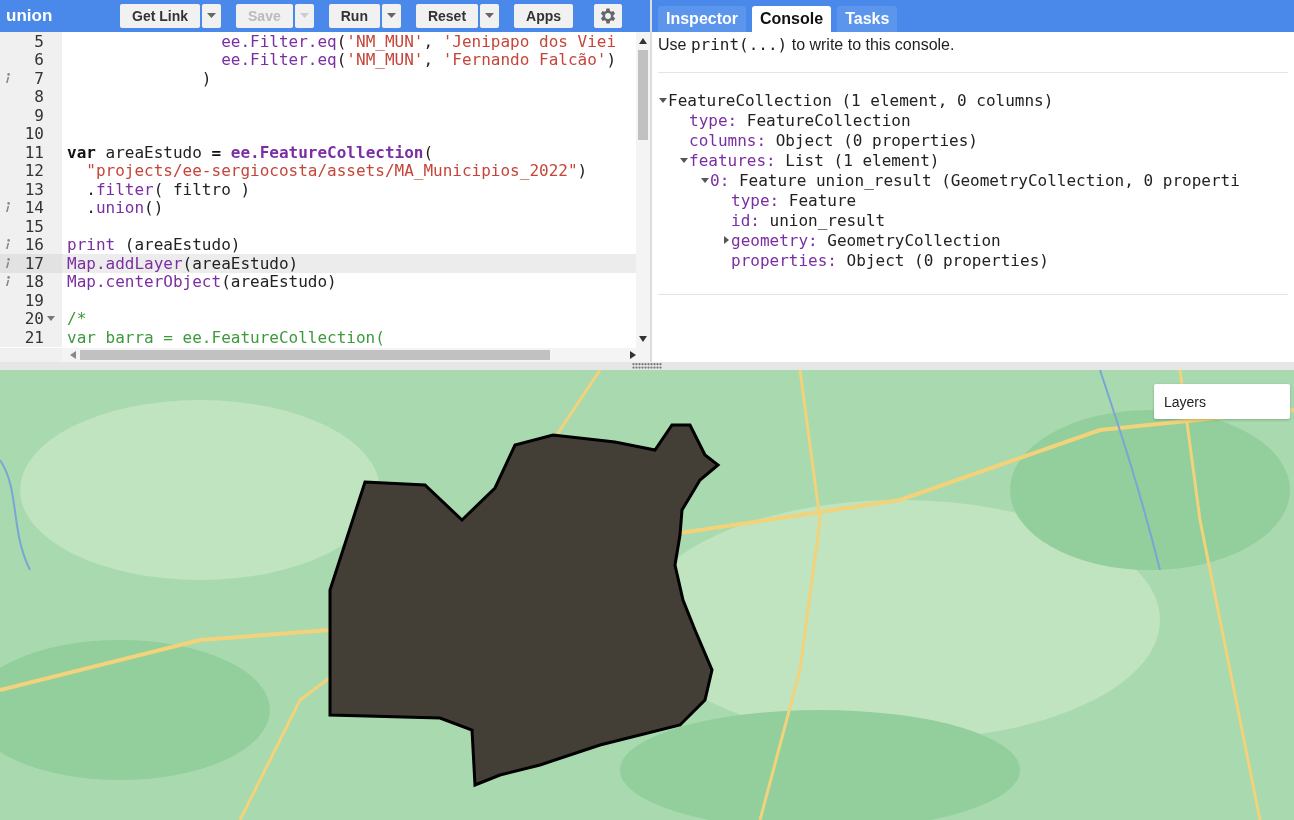  What do you see at coordinates (833, 140) in the screenshot?
I see `console-entry: columns: Object (0 properties)` at bounding box center [833, 140].